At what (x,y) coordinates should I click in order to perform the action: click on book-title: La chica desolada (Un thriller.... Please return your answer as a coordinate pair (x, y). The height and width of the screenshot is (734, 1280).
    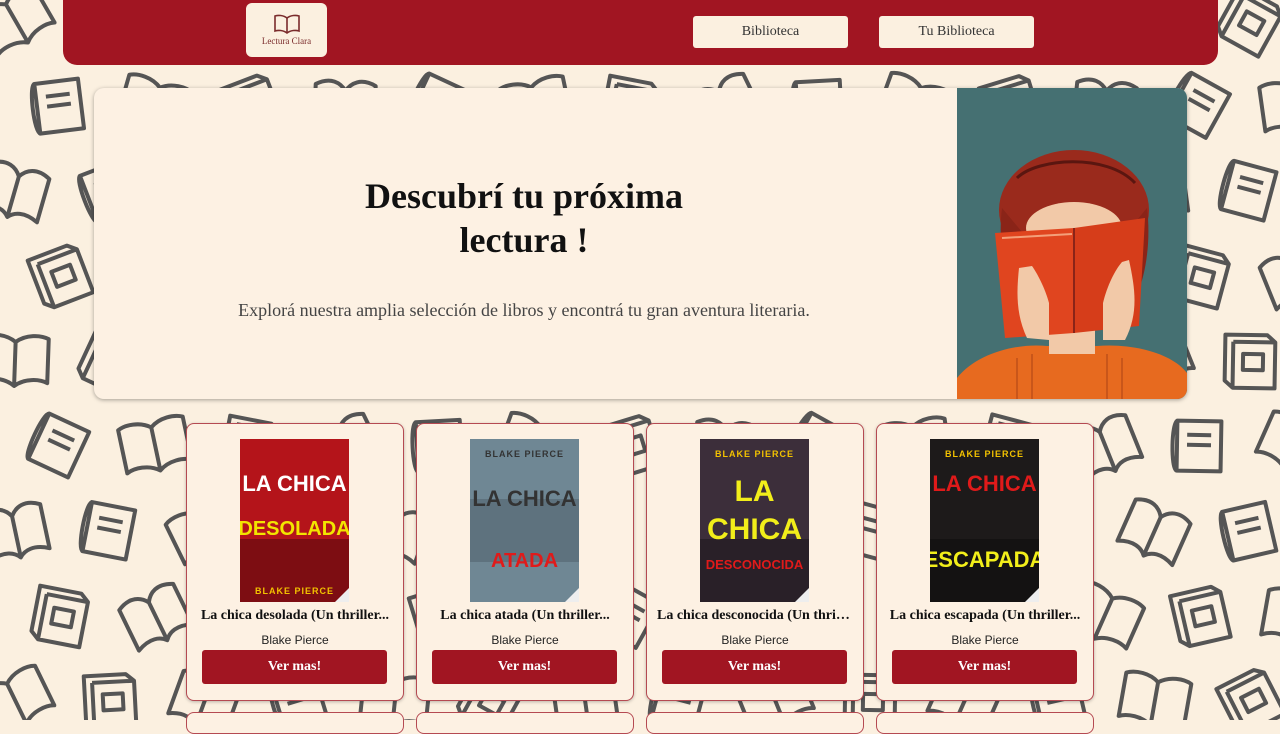
    Looking at the image, I should click on (295, 615).